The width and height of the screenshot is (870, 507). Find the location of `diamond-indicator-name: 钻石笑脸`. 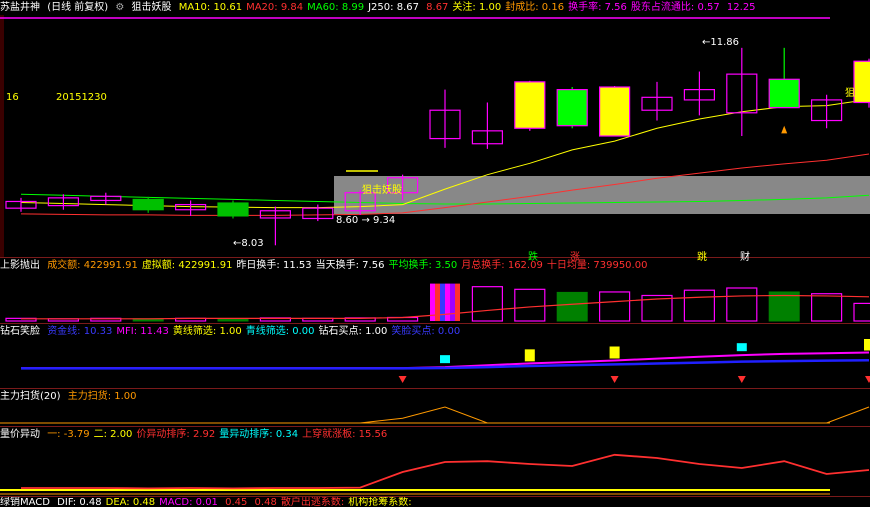

diamond-indicator-name: 钻石笑脸 is located at coordinates (20, 331).